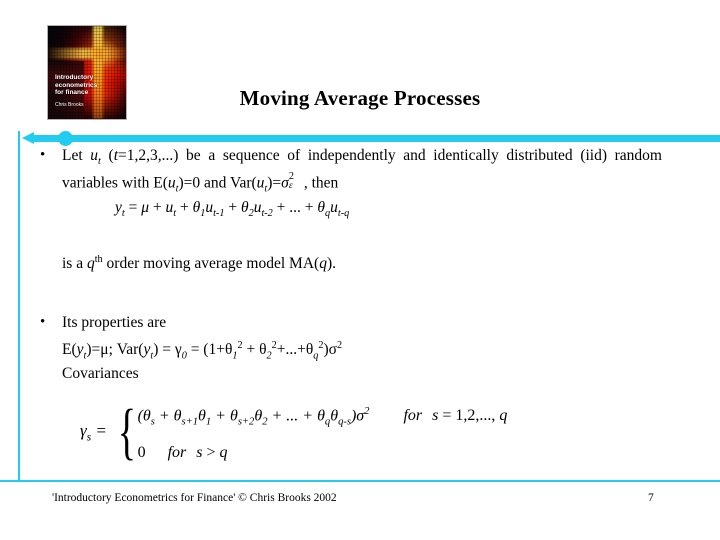 This screenshot has height=540, width=720. I want to click on prop-plus-1: + θ, so click(254, 350).